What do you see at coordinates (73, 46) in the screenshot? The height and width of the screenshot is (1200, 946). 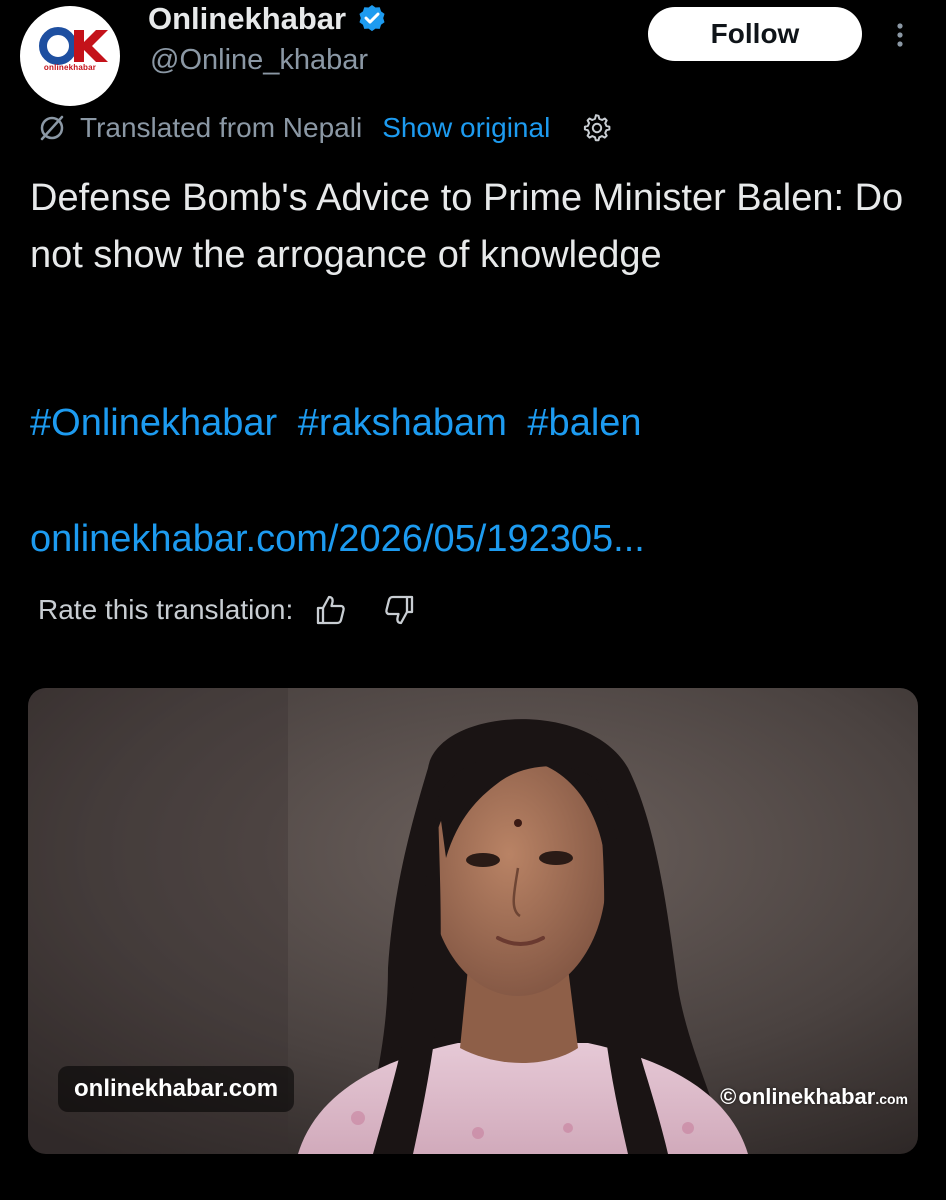 I see `onlinekhabar-logo-icon` at bounding box center [73, 46].